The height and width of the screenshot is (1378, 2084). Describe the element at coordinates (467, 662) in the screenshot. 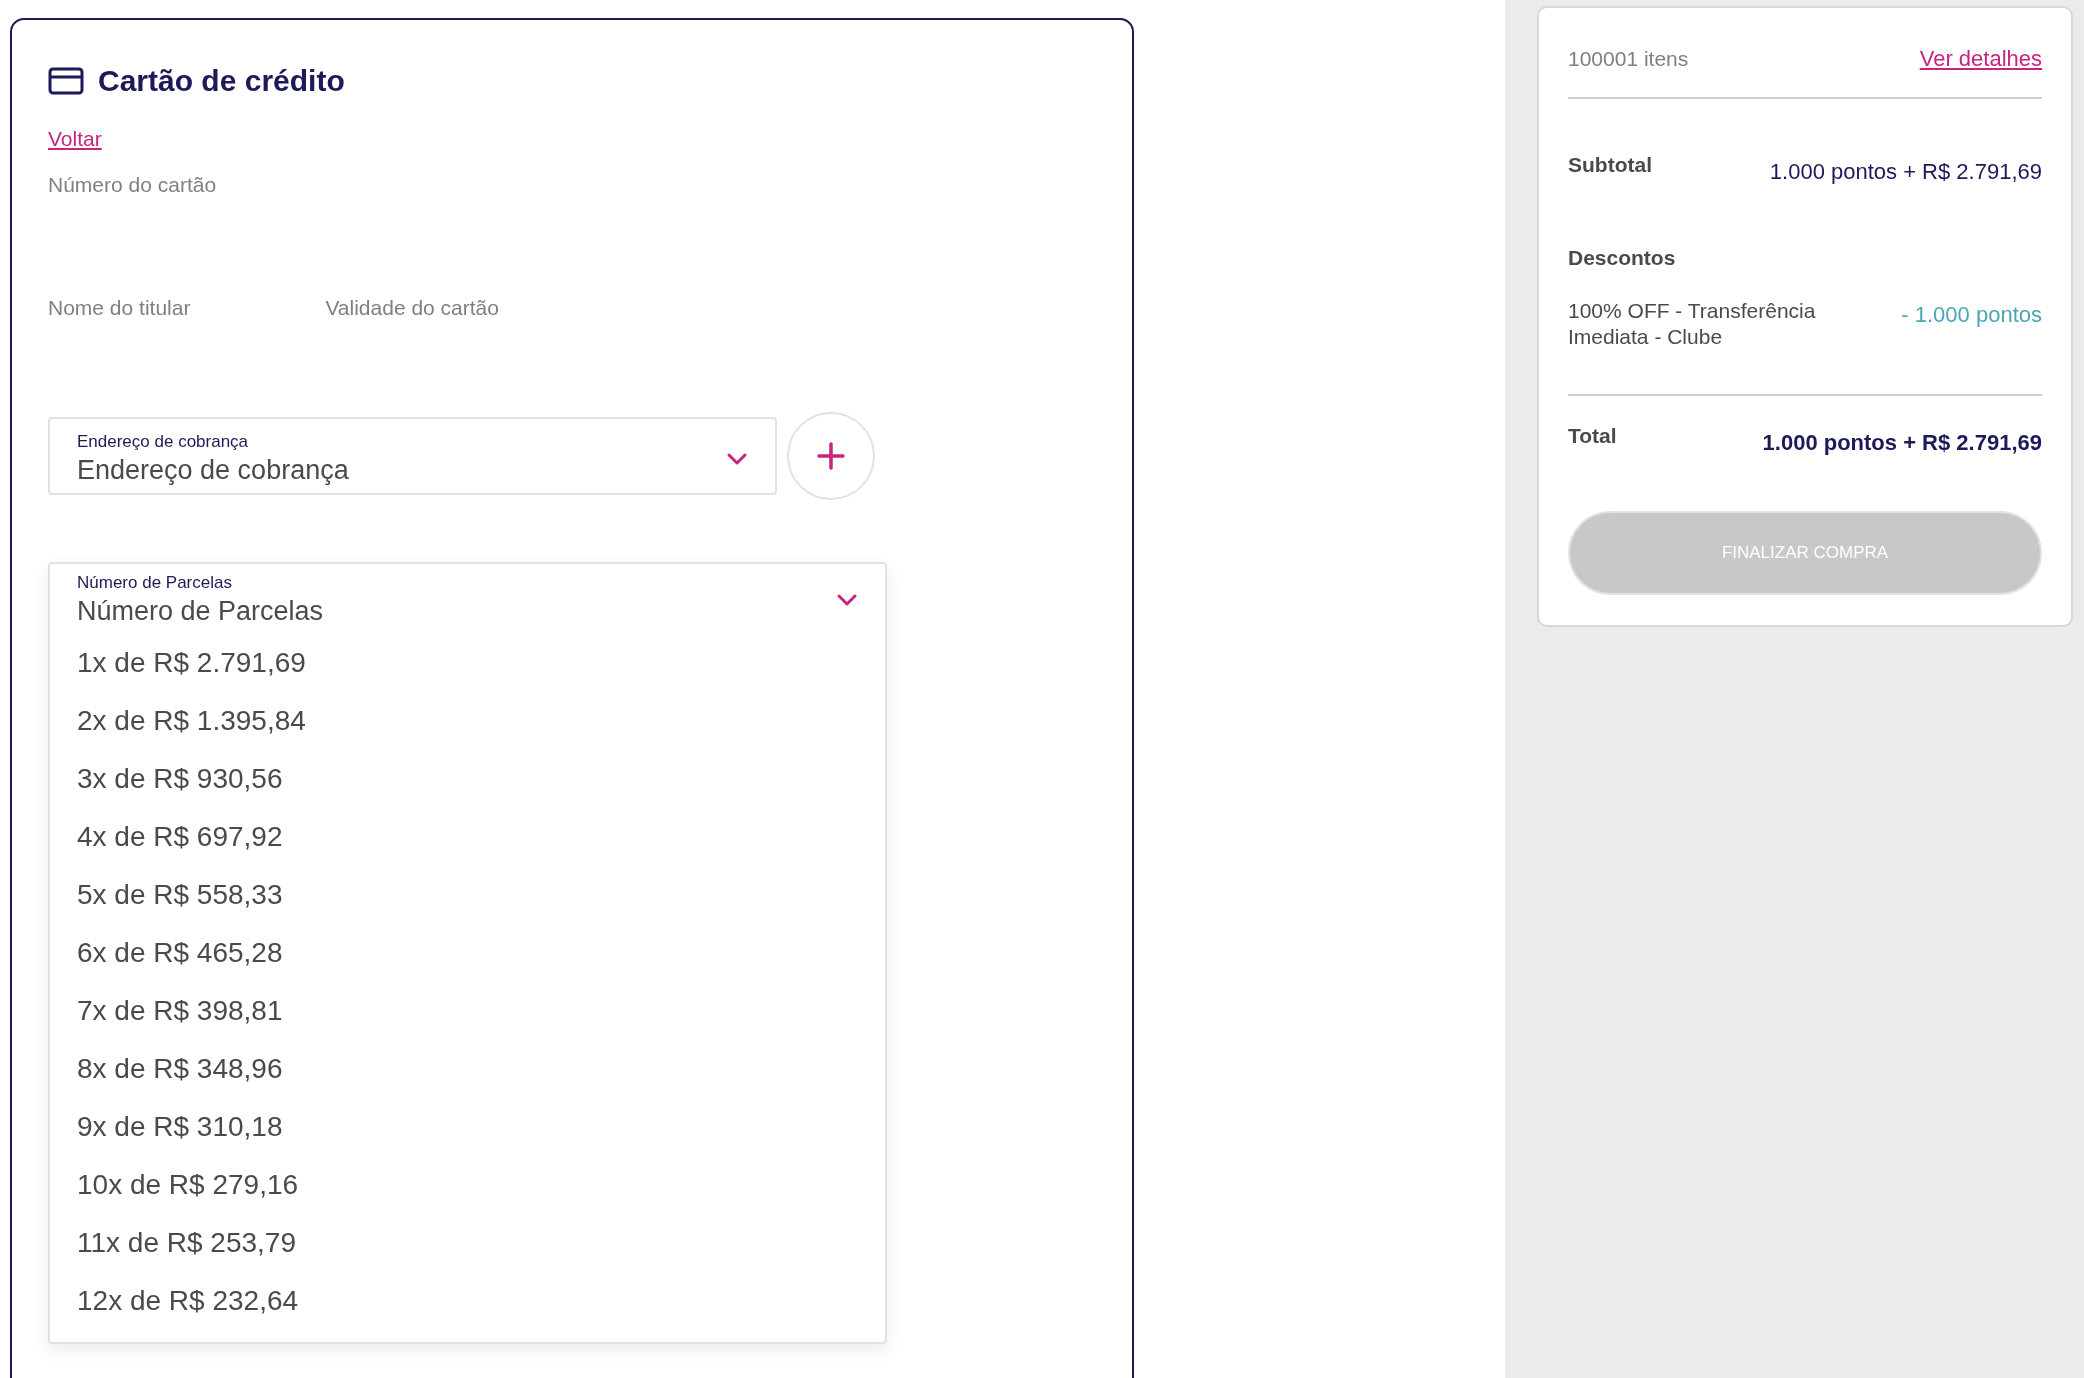

I see `installment-option: 1x de R$ 2.791,69` at that location.